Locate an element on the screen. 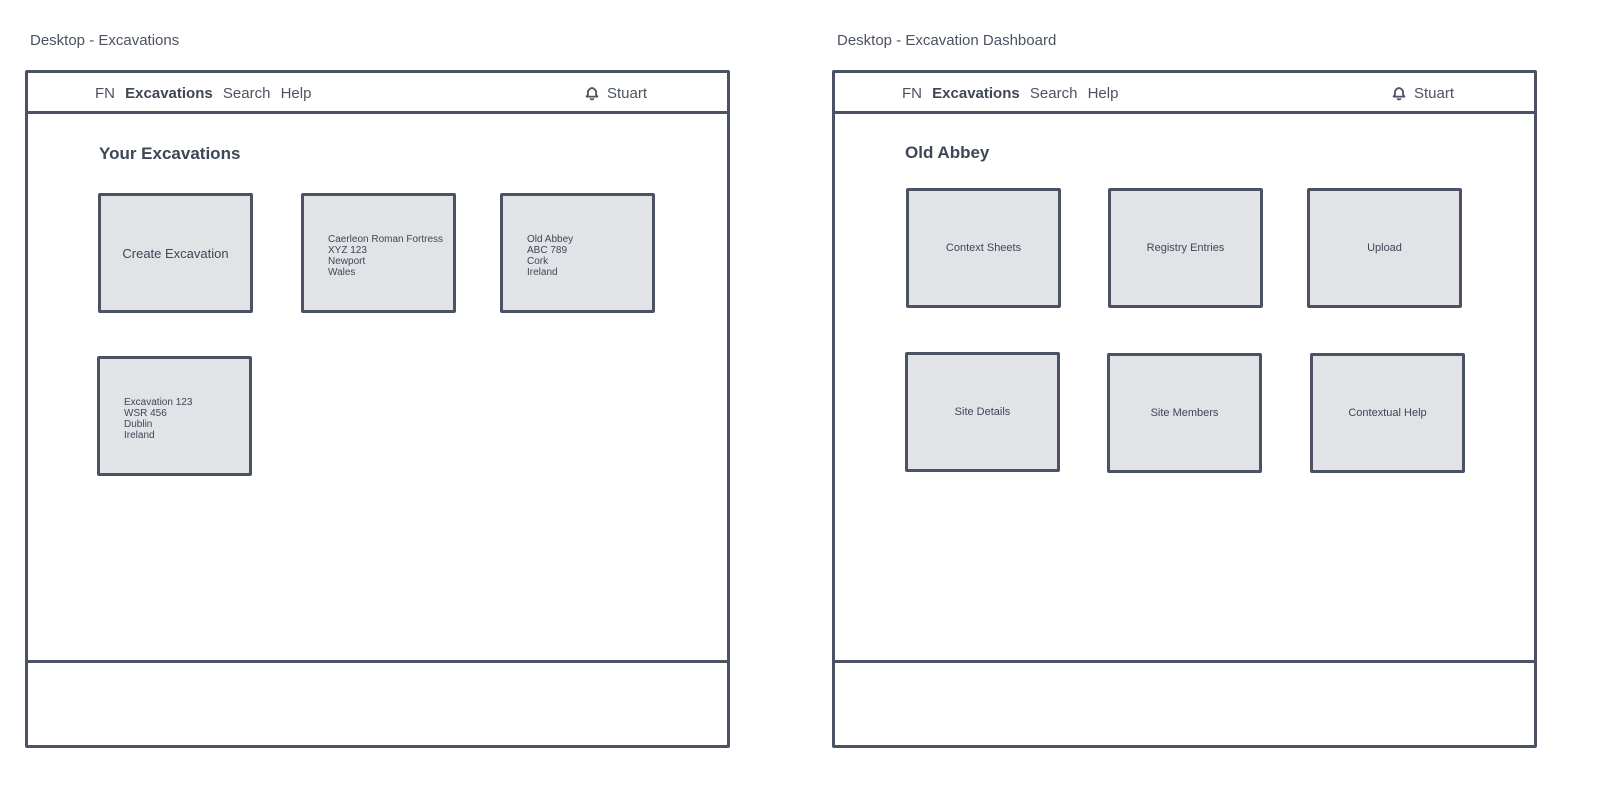 This screenshot has width=1600, height=795. create-excavation-label: Create Excavation is located at coordinates (175, 253).